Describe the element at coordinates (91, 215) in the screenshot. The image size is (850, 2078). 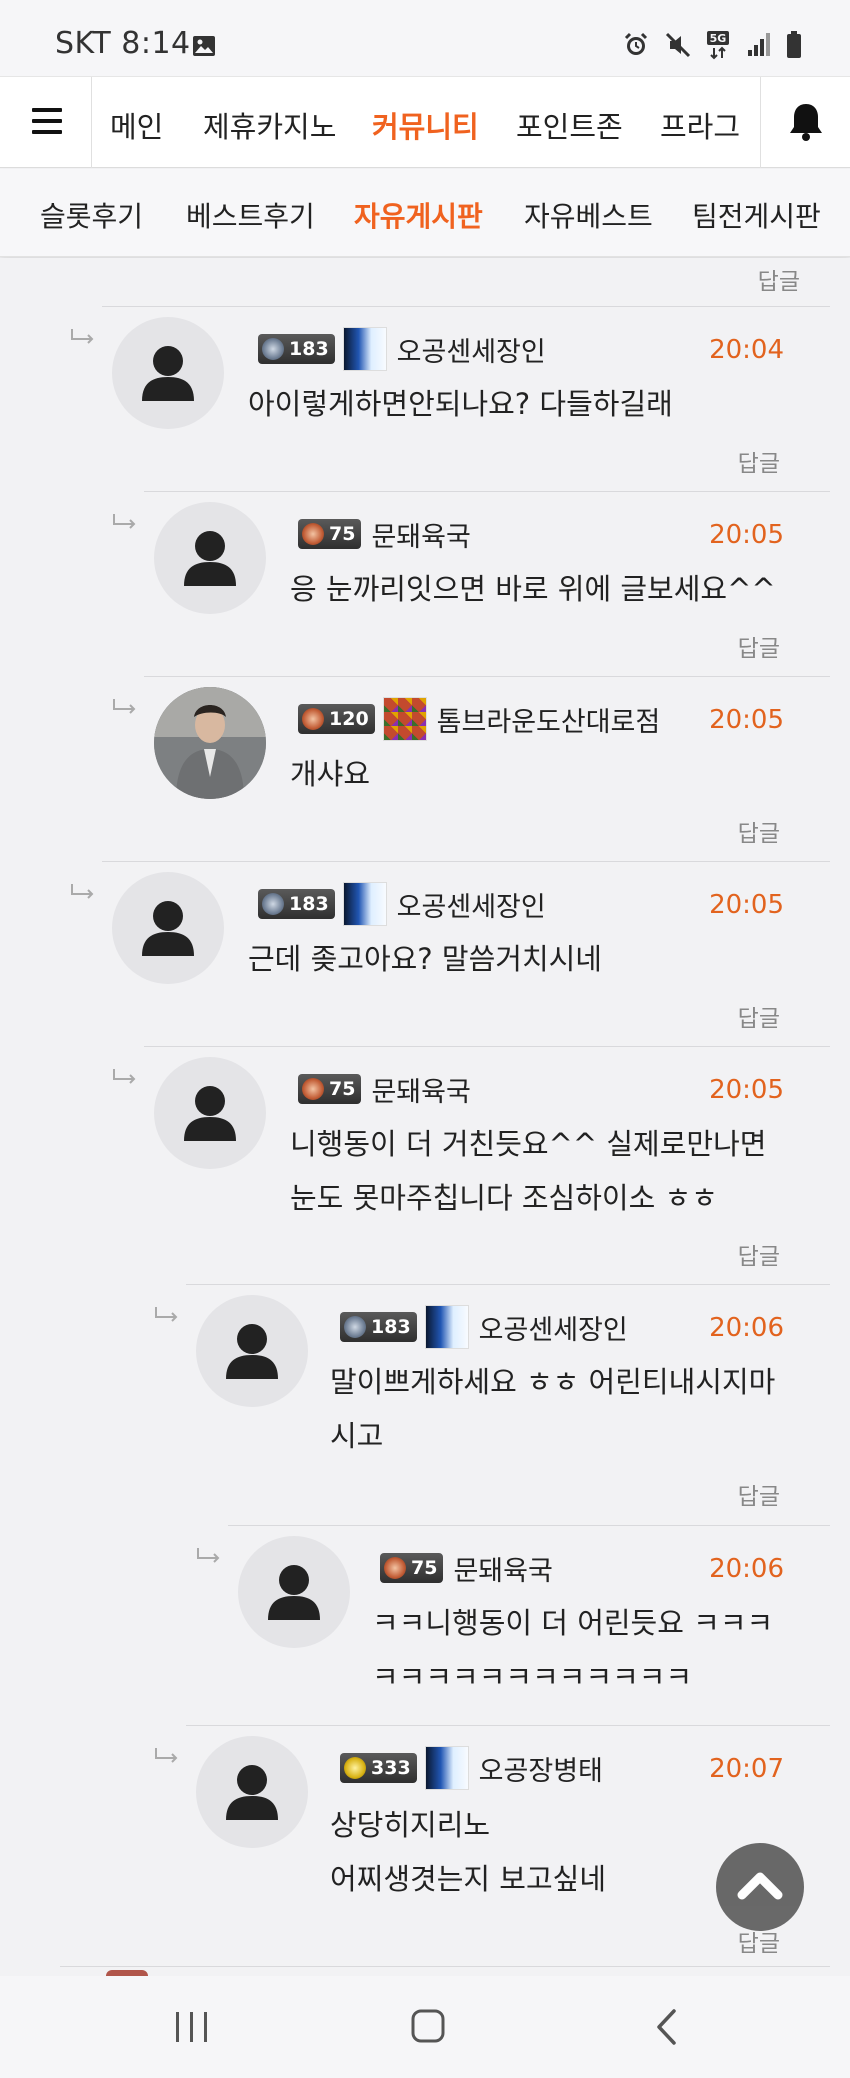
I see `tab-slot-reviews: 슬롯후기` at that location.